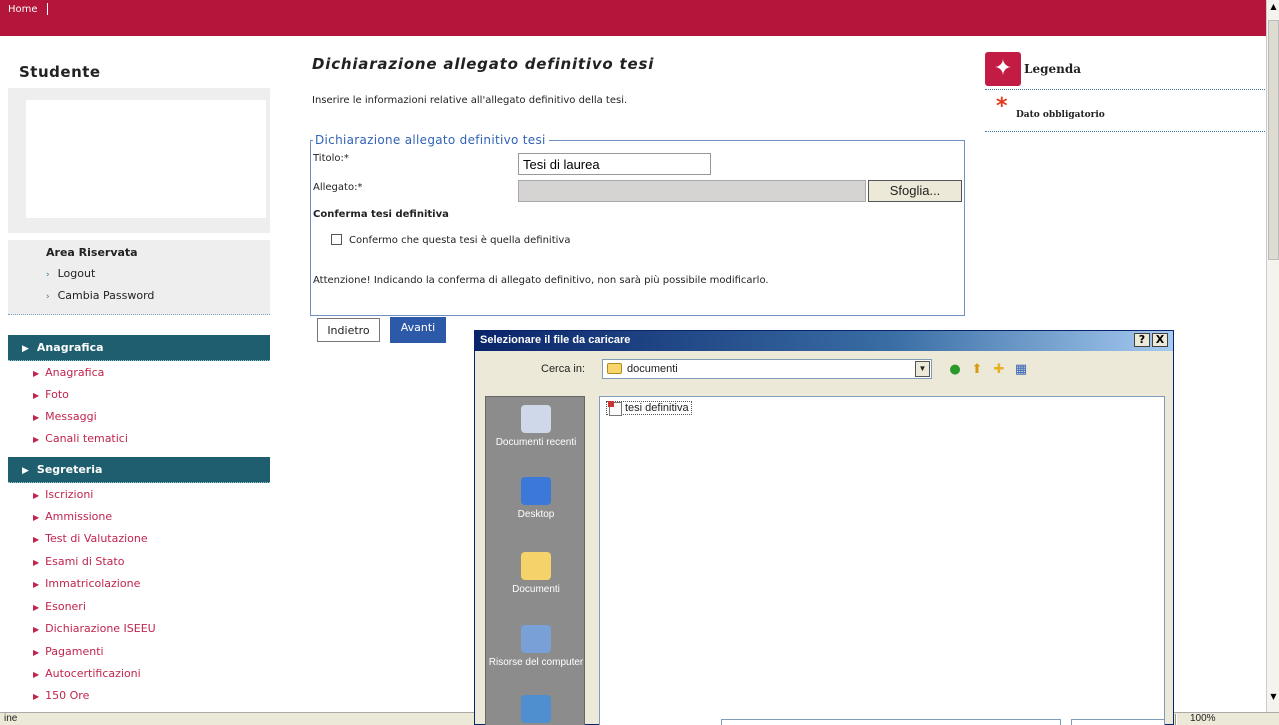 Image resolution: width=1279 pixels, height=725 pixels. What do you see at coordinates (1021, 370) in the screenshot?
I see `view-menu-icon: ▦` at bounding box center [1021, 370].